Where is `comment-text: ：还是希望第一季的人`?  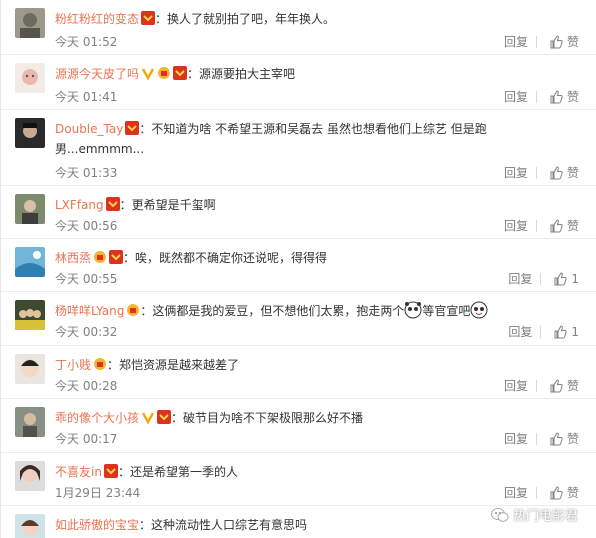
comment-text: ：还是希望第一季的人 is located at coordinates (177, 472).